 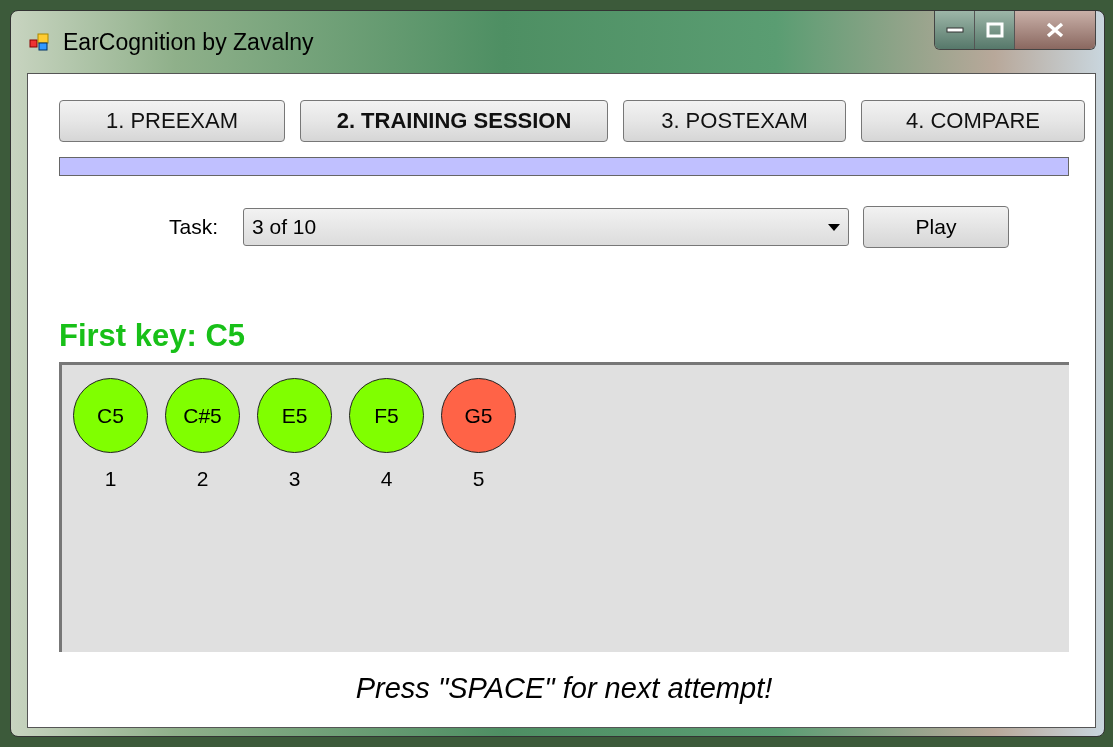 I want to click on tab: 2. TRAINING SESSION, so click(x=454, y=121).